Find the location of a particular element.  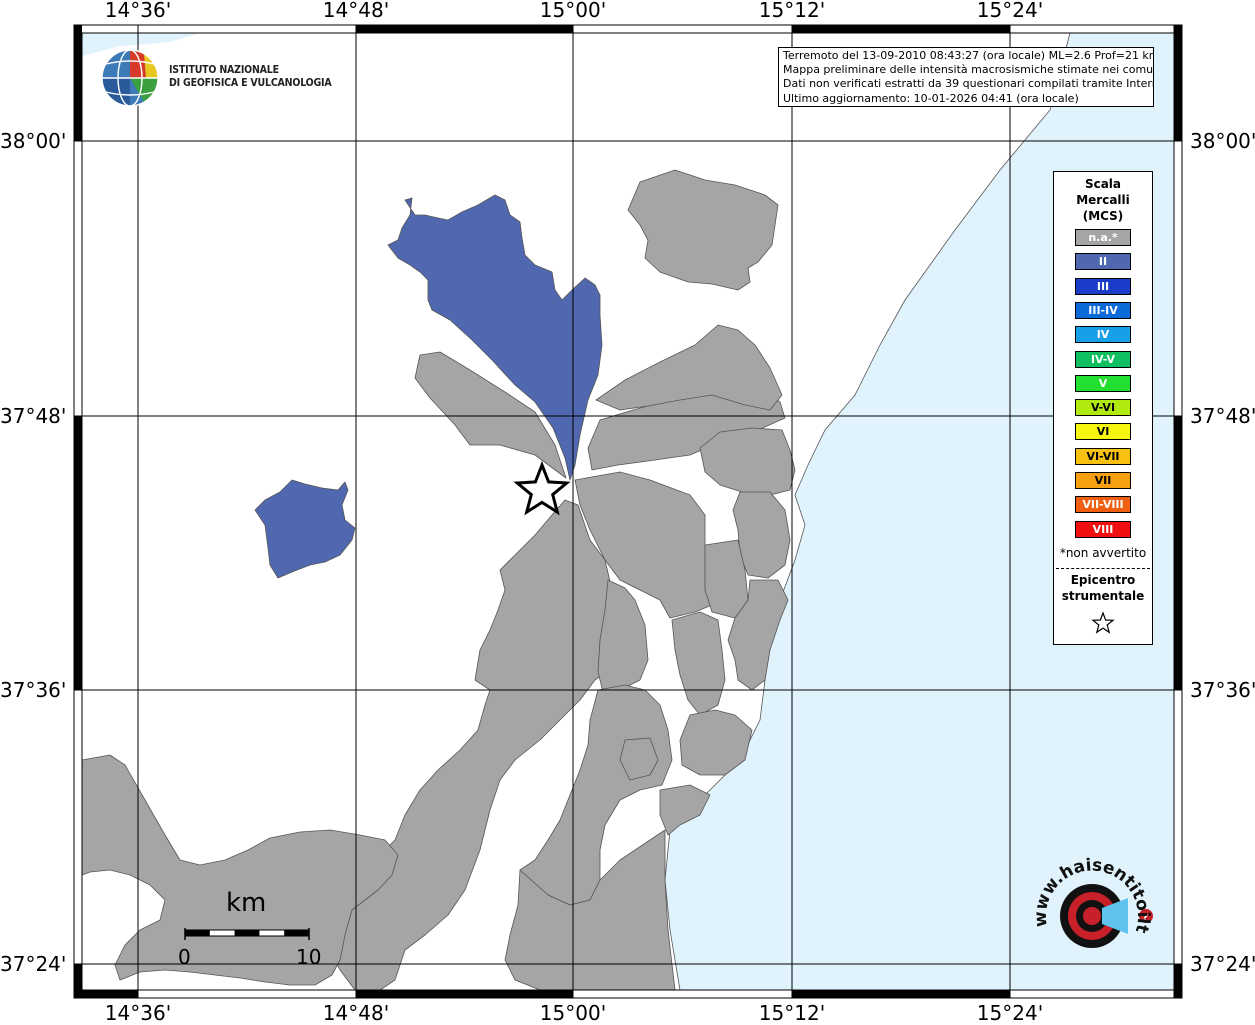

legend-swatch: VI-VII is located at coordinates (1103, 456).